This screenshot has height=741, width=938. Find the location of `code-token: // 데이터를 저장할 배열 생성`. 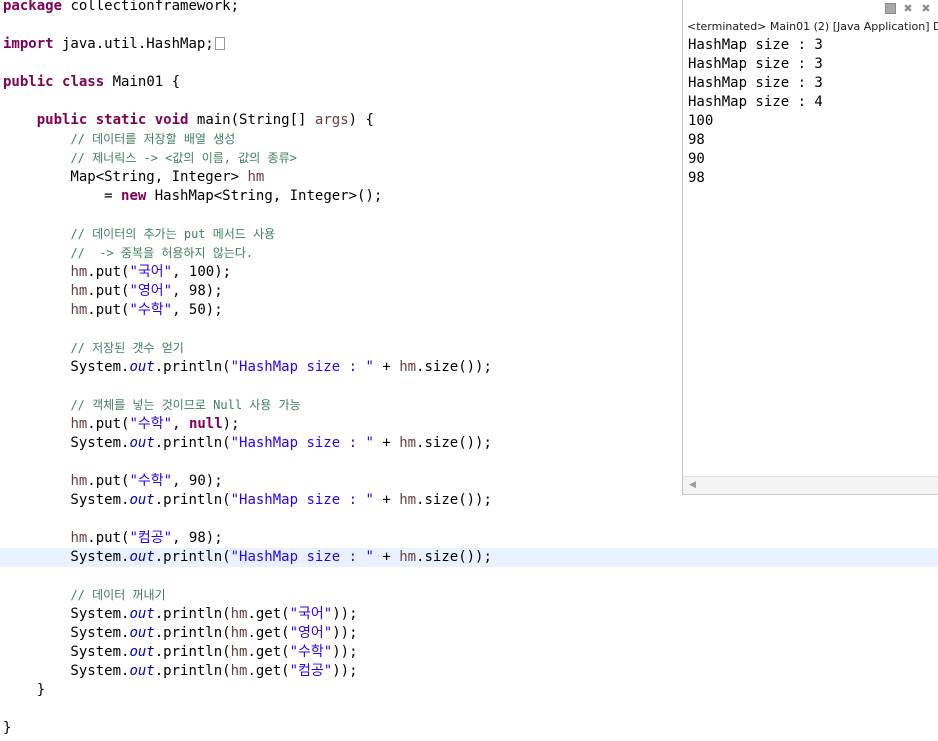

code-token: // 데이터를 저장할 배열 생성 is located at coordinates (153, 139).